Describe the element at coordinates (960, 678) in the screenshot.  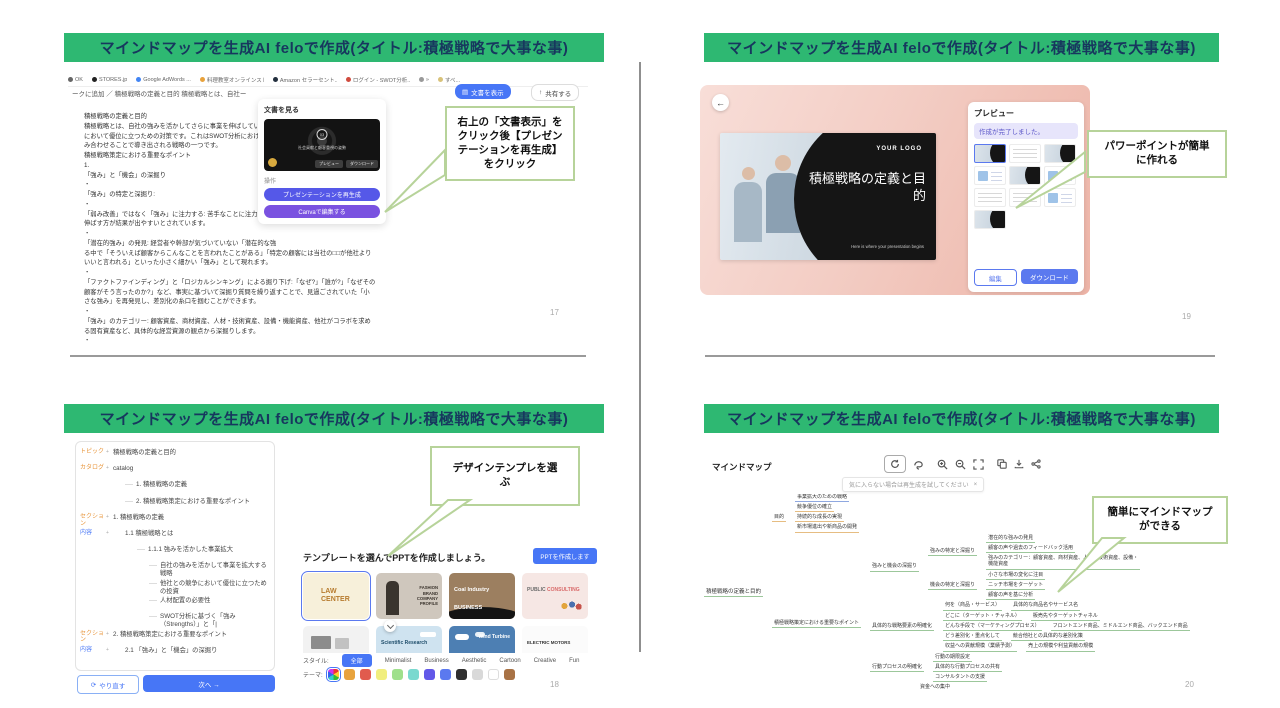
I see `mindmap-node-label: コンサルタントの支援` at that location.